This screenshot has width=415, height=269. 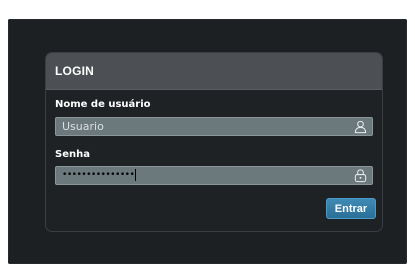 I want to click on username-field, so click(x=214, y=126).